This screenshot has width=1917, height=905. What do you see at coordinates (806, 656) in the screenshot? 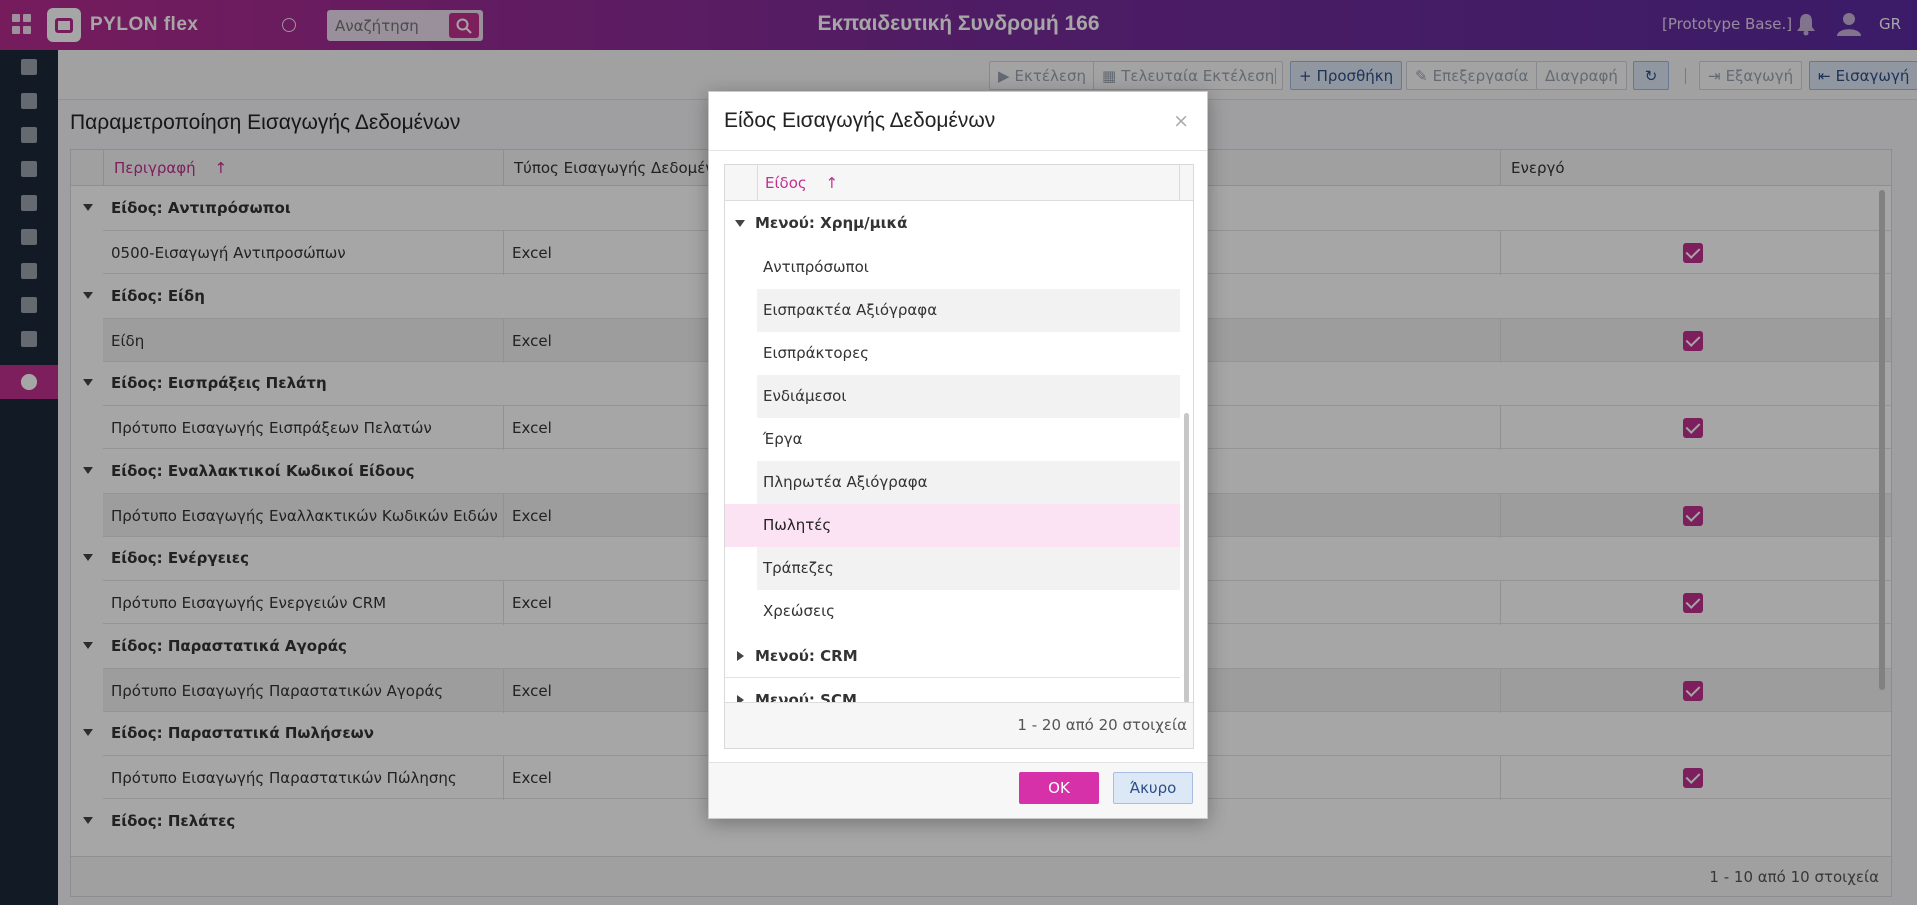
I see `group-label: Μενού: CRM` at bounding box center [806, 656].